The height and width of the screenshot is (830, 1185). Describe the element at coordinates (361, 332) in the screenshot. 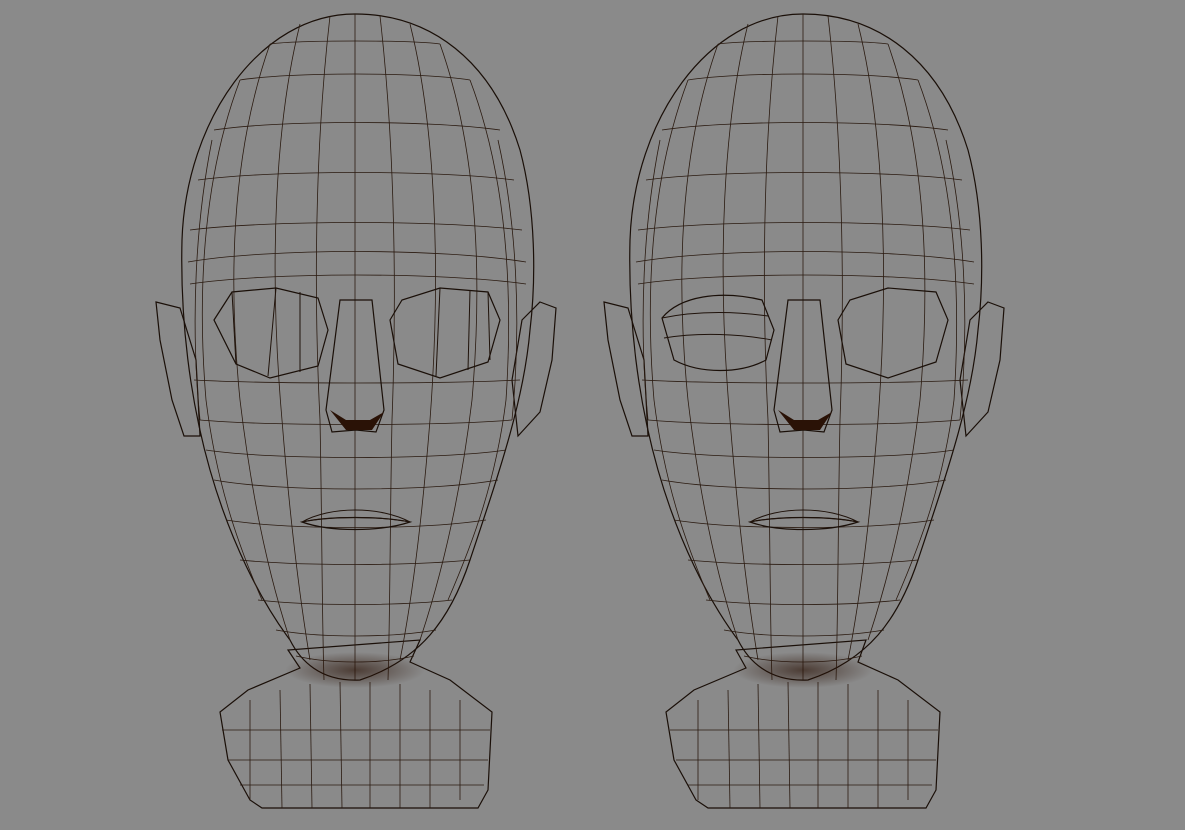

I see `eye-socket-wire` at that location.